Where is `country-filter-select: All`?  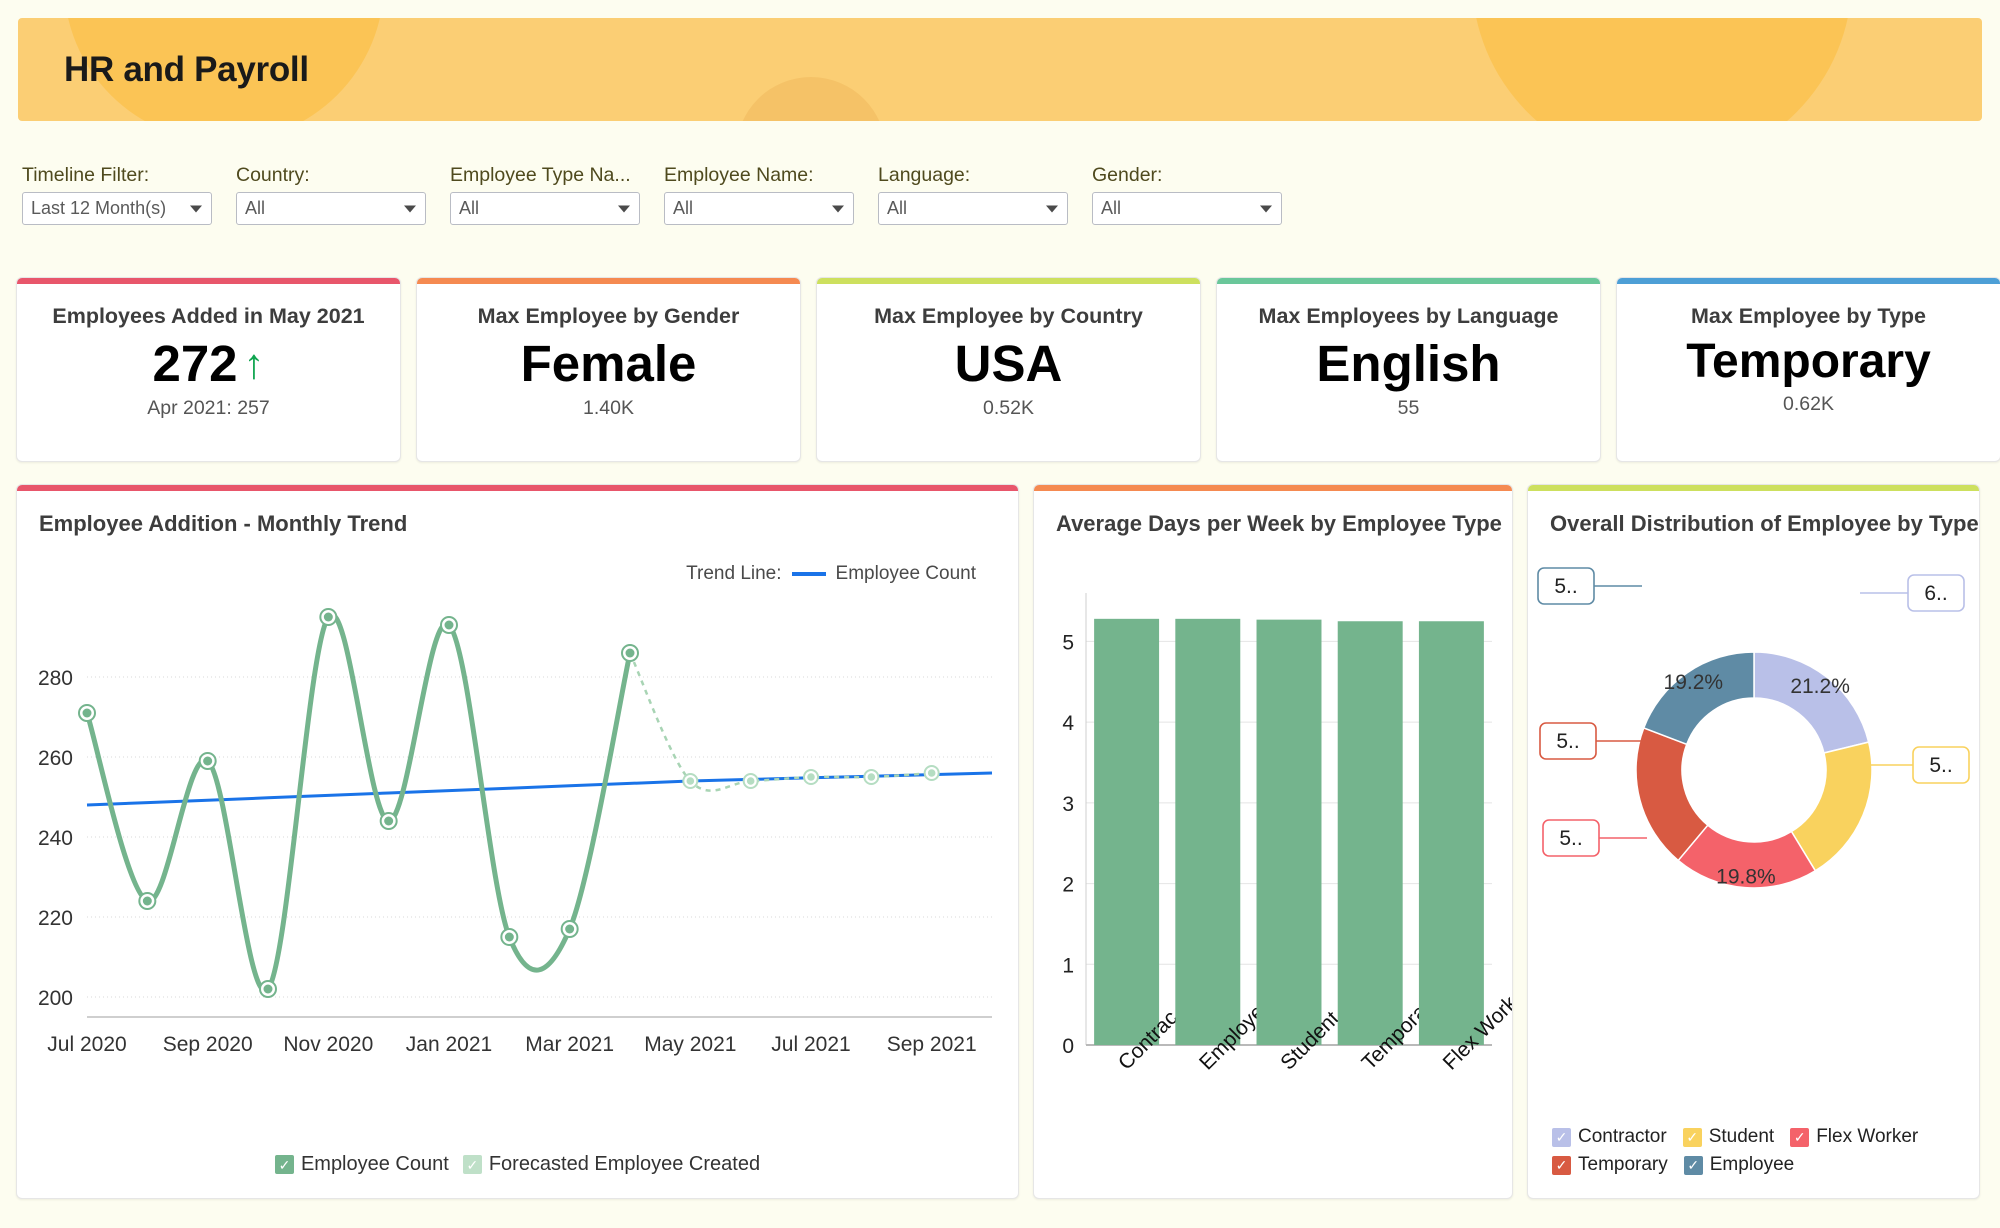 country-filter-select: All is located at coordinates (331, 208).